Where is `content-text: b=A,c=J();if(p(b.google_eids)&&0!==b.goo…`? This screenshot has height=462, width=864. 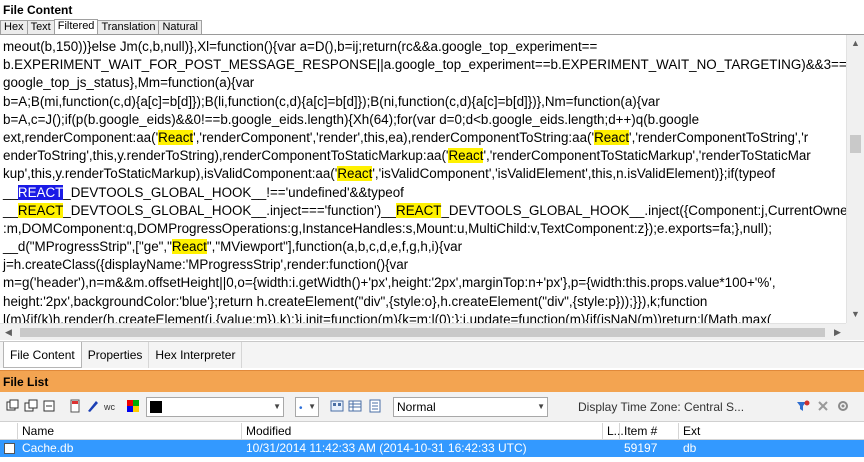
content-text: b=A,c=J();if(p(b.google_eids)&&0!==b.goo… is located at coordinates (351, 119).